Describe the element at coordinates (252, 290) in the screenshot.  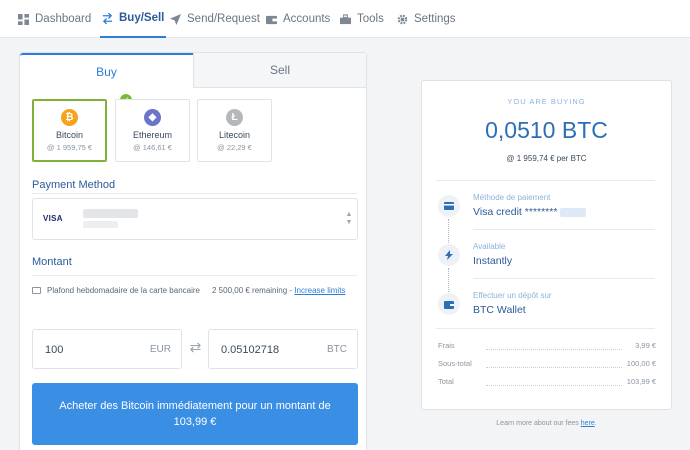
I see `remaining-amount: 2 500,00 € remaining -` at that location.